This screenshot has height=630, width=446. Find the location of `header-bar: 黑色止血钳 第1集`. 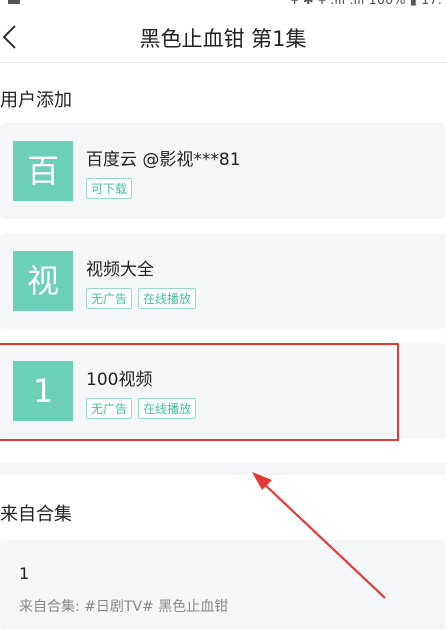

header-bar: 黑色止血钳 第1集 is located at coordinates (223, 37).